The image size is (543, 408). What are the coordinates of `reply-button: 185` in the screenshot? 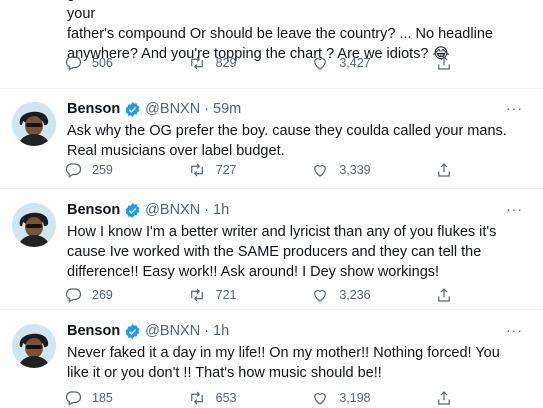 It's located at (94, 398).